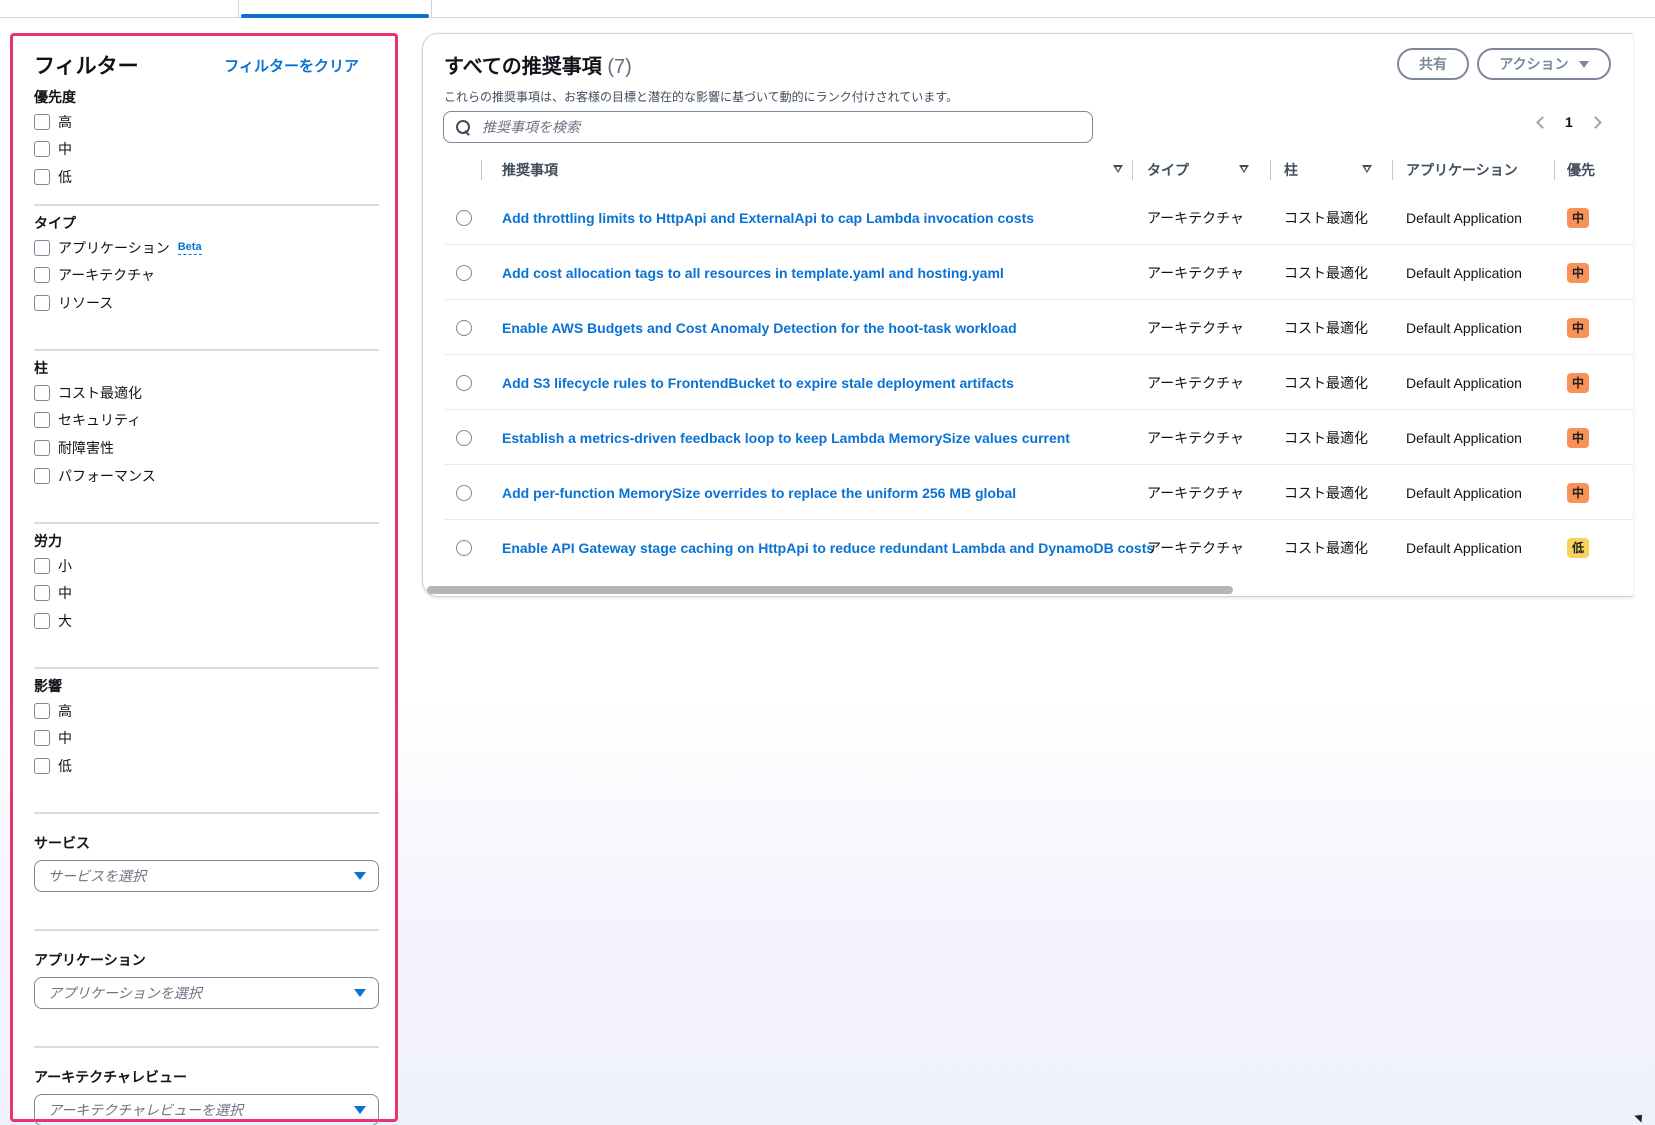 This screenshot has width=1655, height=1125. I want to click on option-label: アーキテクチャ, so click(107, 275).